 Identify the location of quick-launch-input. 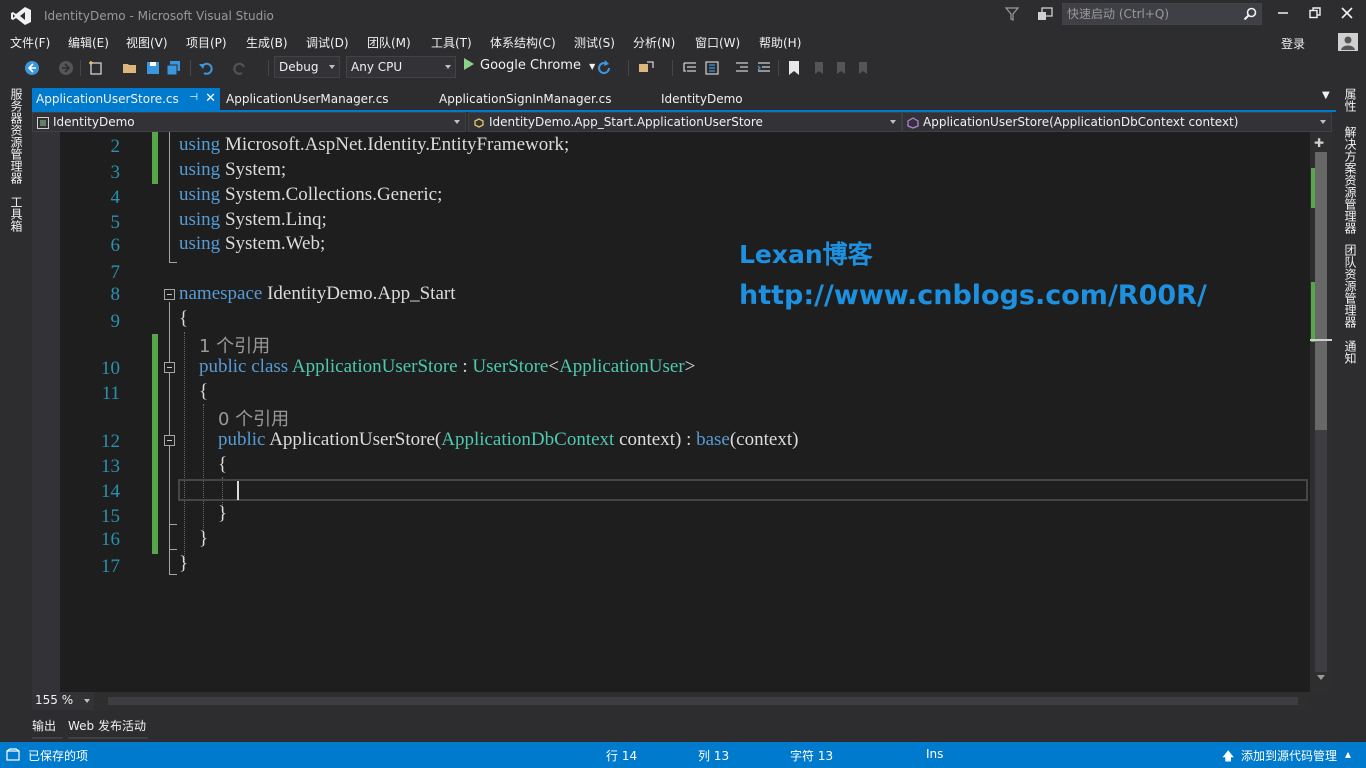
(1152, 14).